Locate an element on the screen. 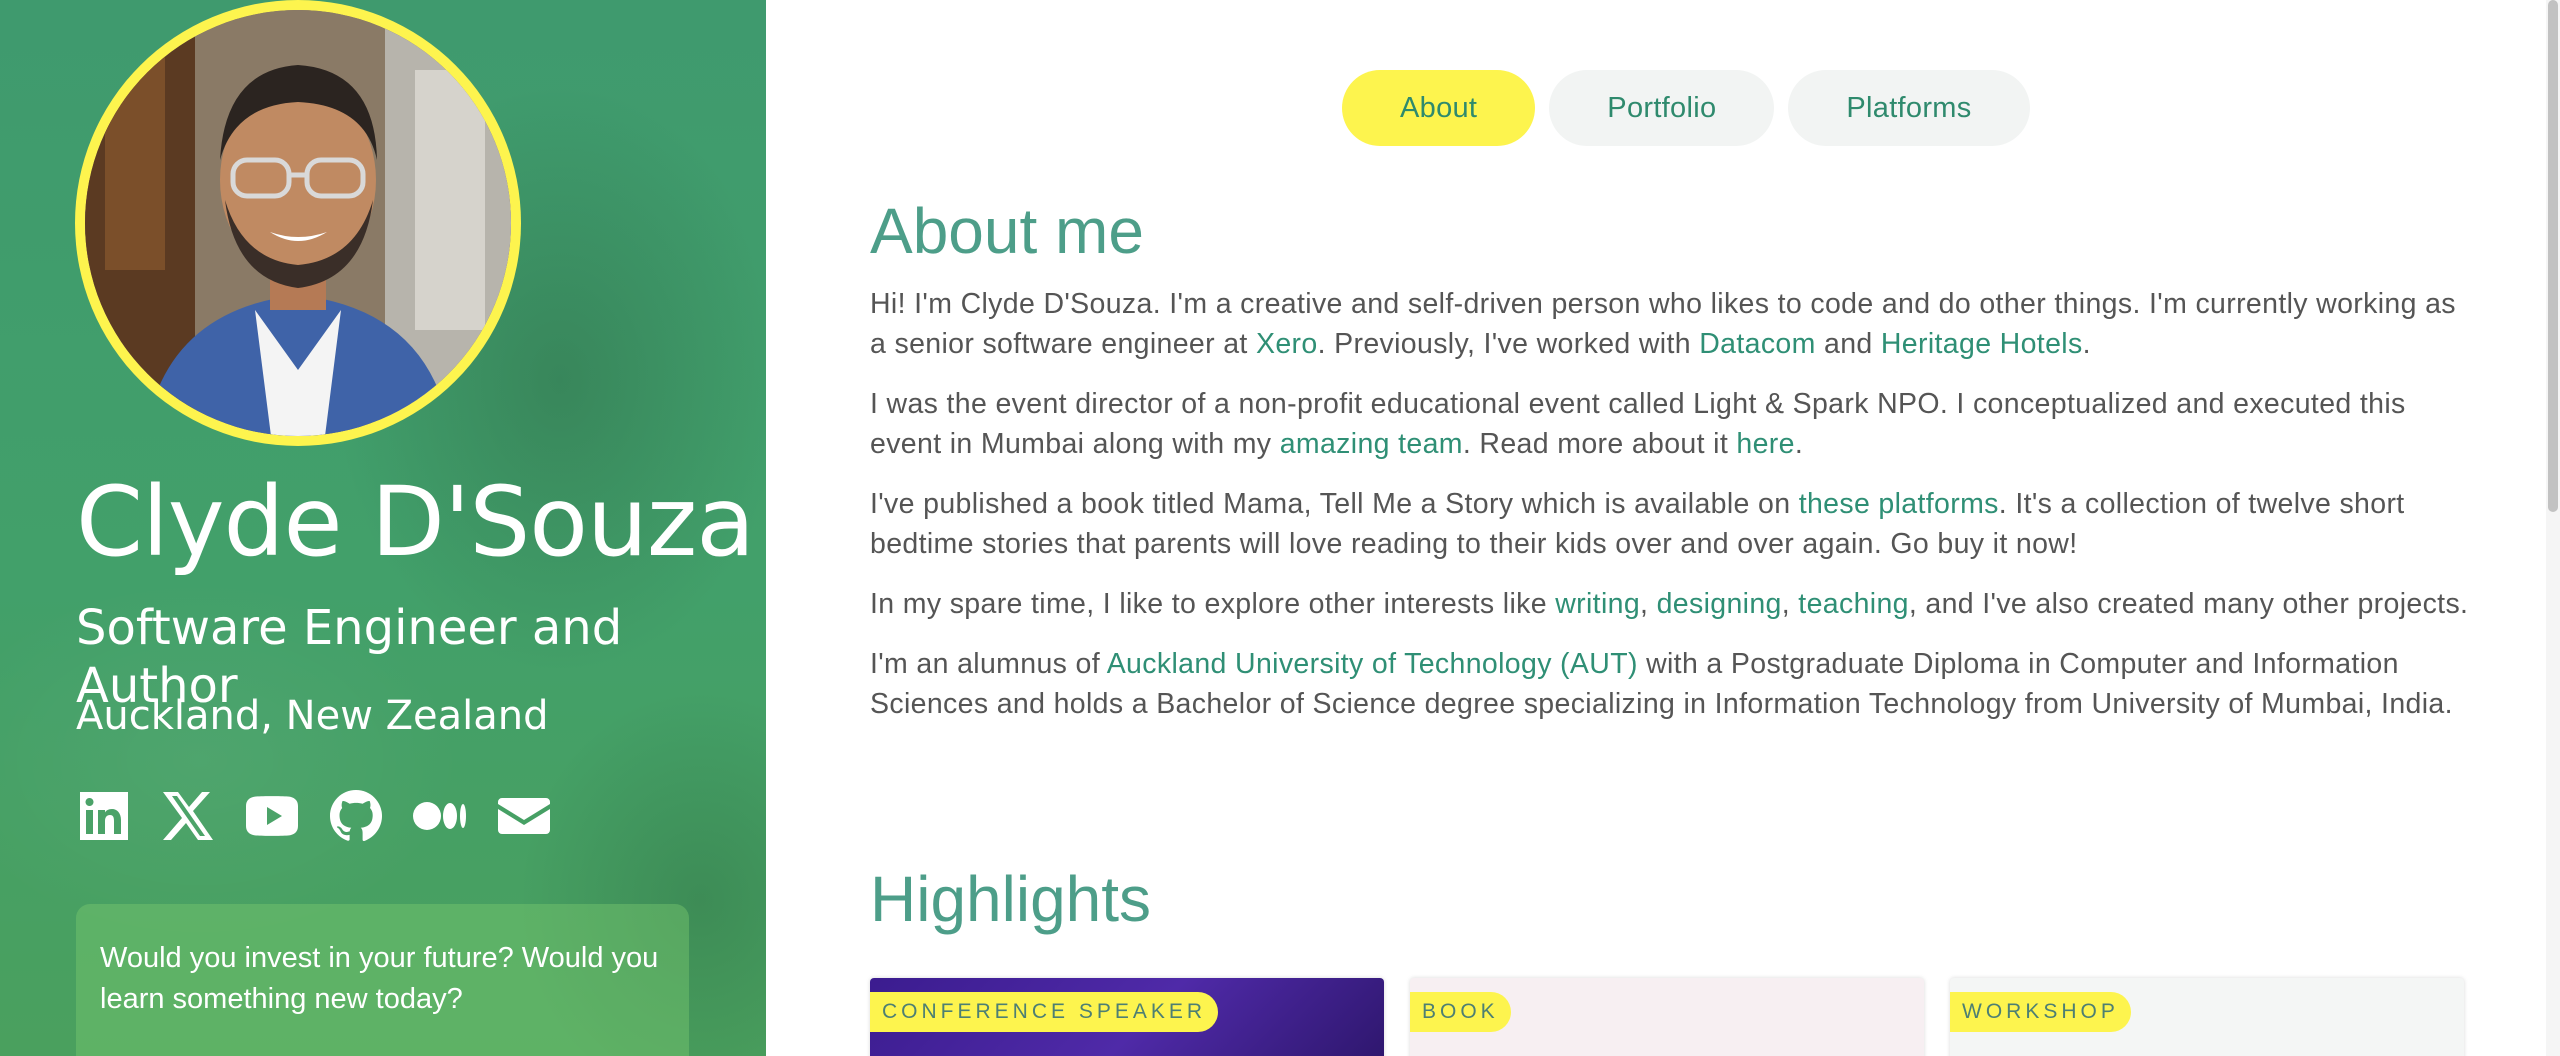 This screenshot has height=1056, width=2560. card-badge: BOOK is located at coordinates (1460, 1012).